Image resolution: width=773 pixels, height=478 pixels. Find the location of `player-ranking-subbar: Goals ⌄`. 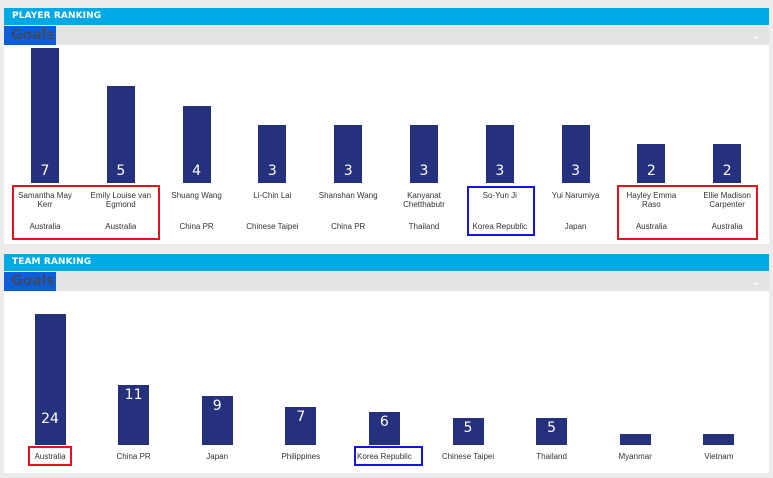

player-ranking-subbar: Goals ⌄ is located at coordinates (386, 35).